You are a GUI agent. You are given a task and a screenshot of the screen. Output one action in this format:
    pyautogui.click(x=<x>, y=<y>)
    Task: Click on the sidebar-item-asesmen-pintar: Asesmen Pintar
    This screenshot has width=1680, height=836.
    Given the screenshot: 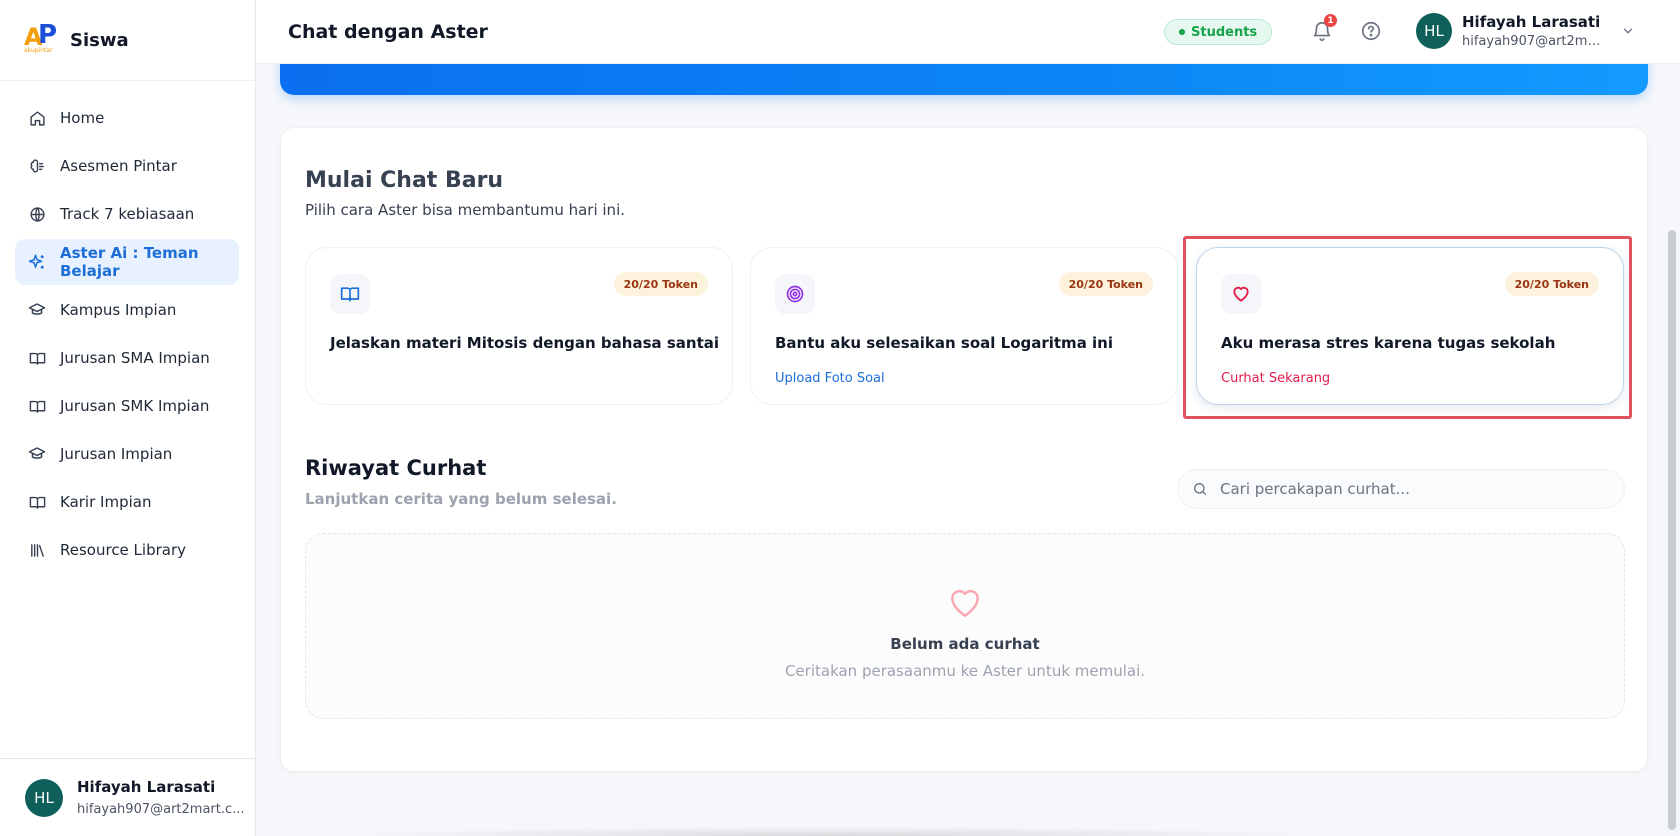 What is the action you would take?
    pyautogui.click(x=127, y=166)
    